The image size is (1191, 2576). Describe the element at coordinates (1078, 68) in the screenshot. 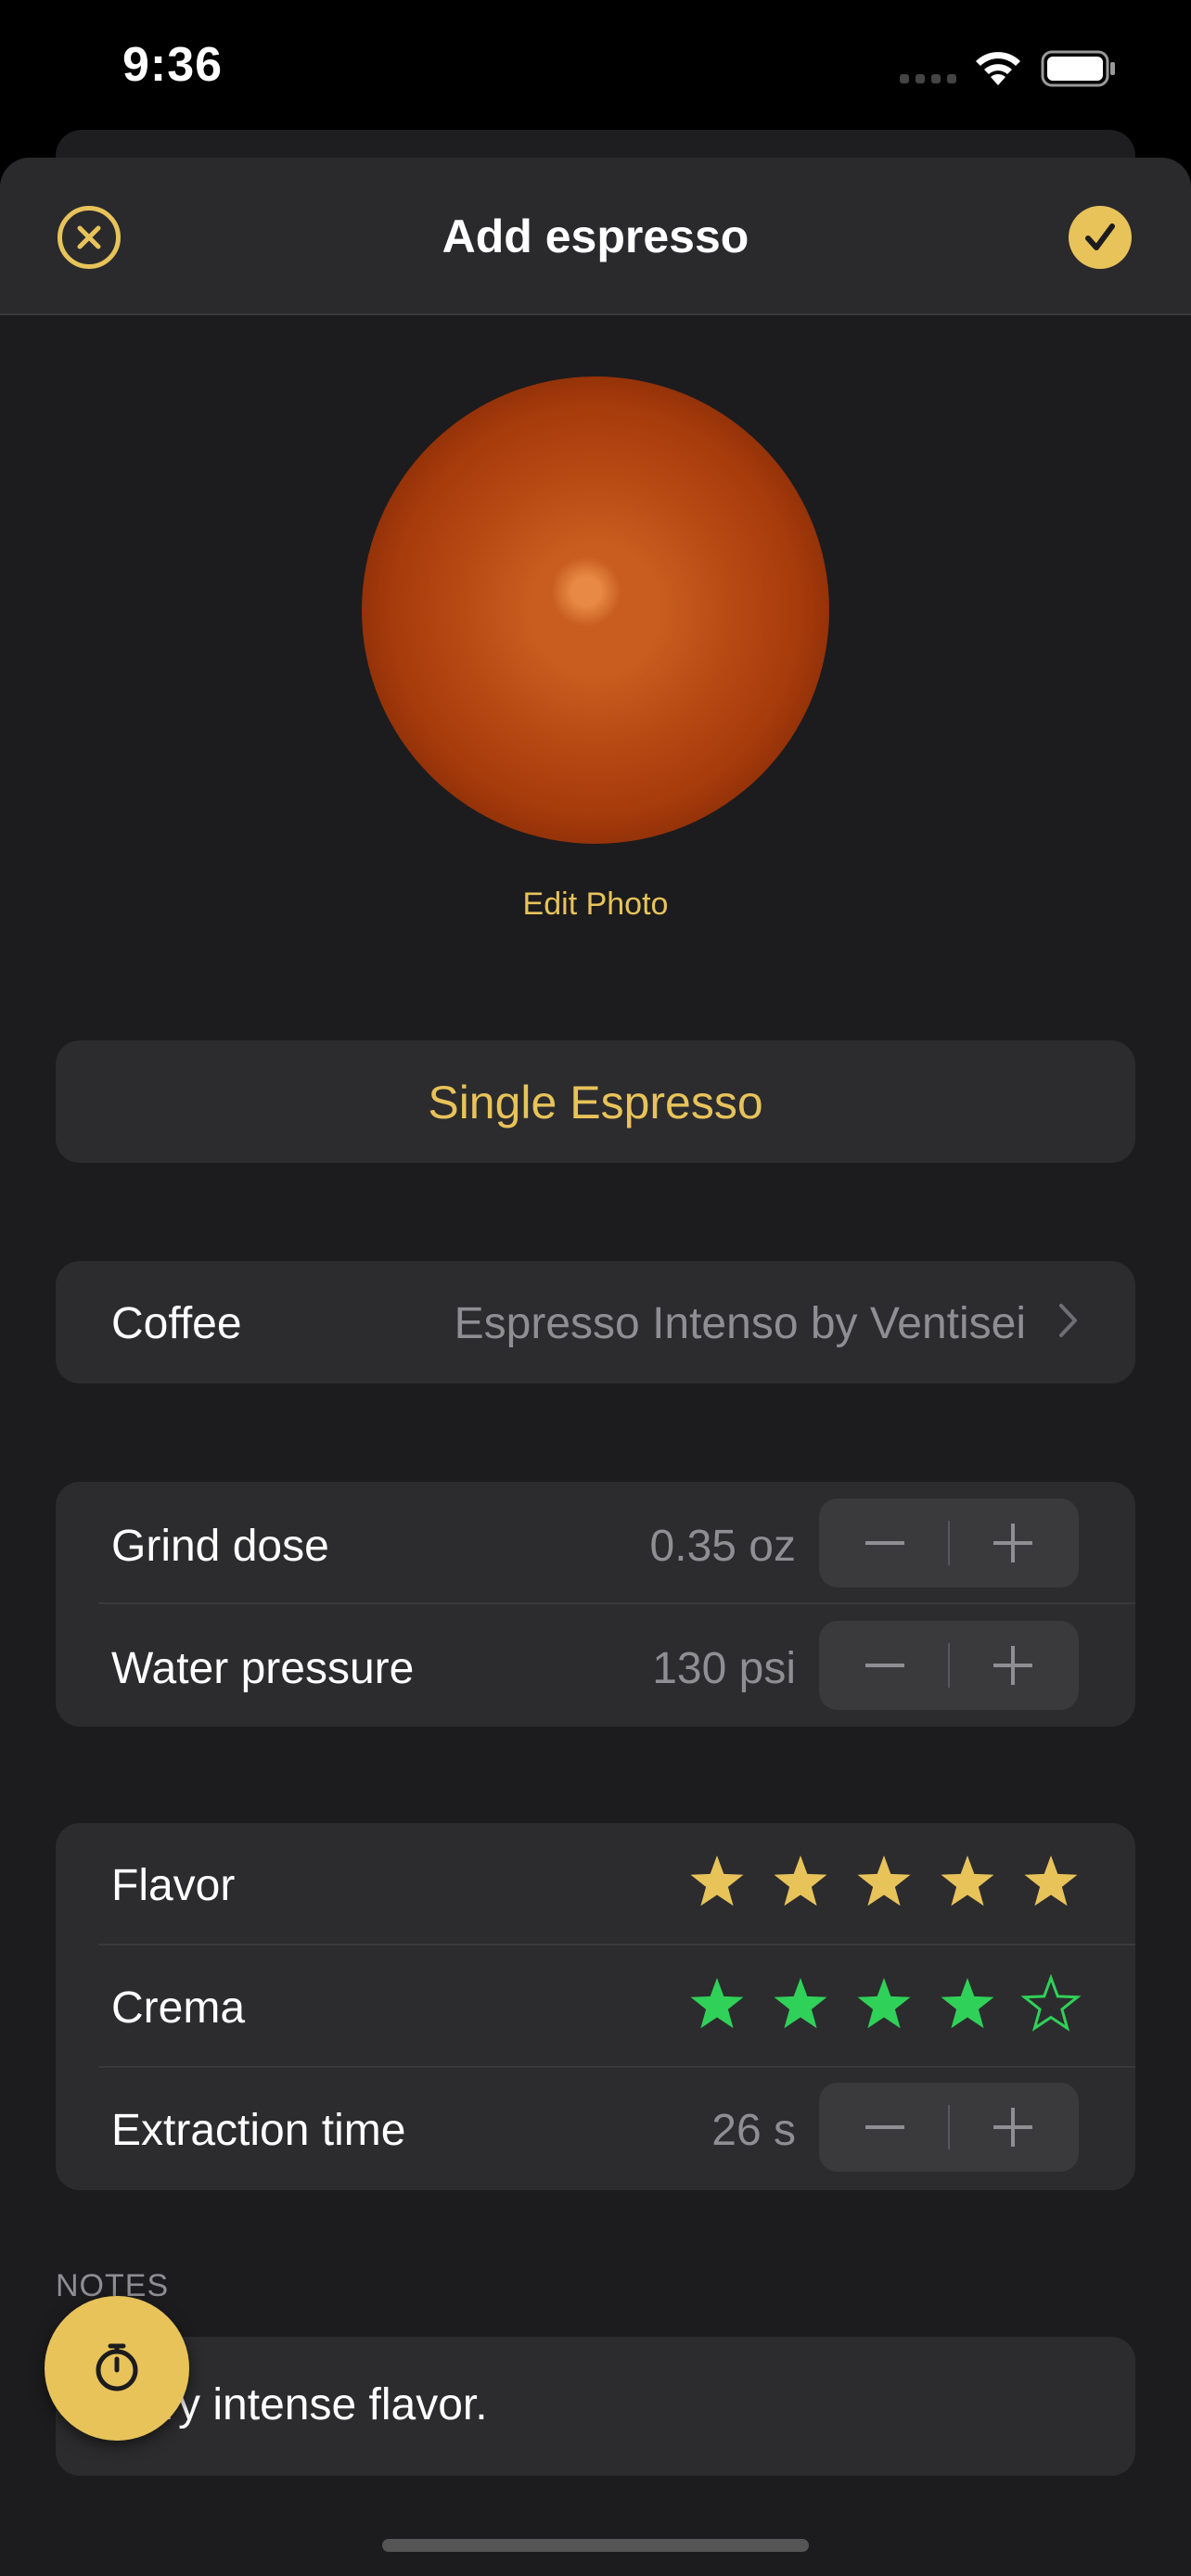

I see `battery-icon` at that location.